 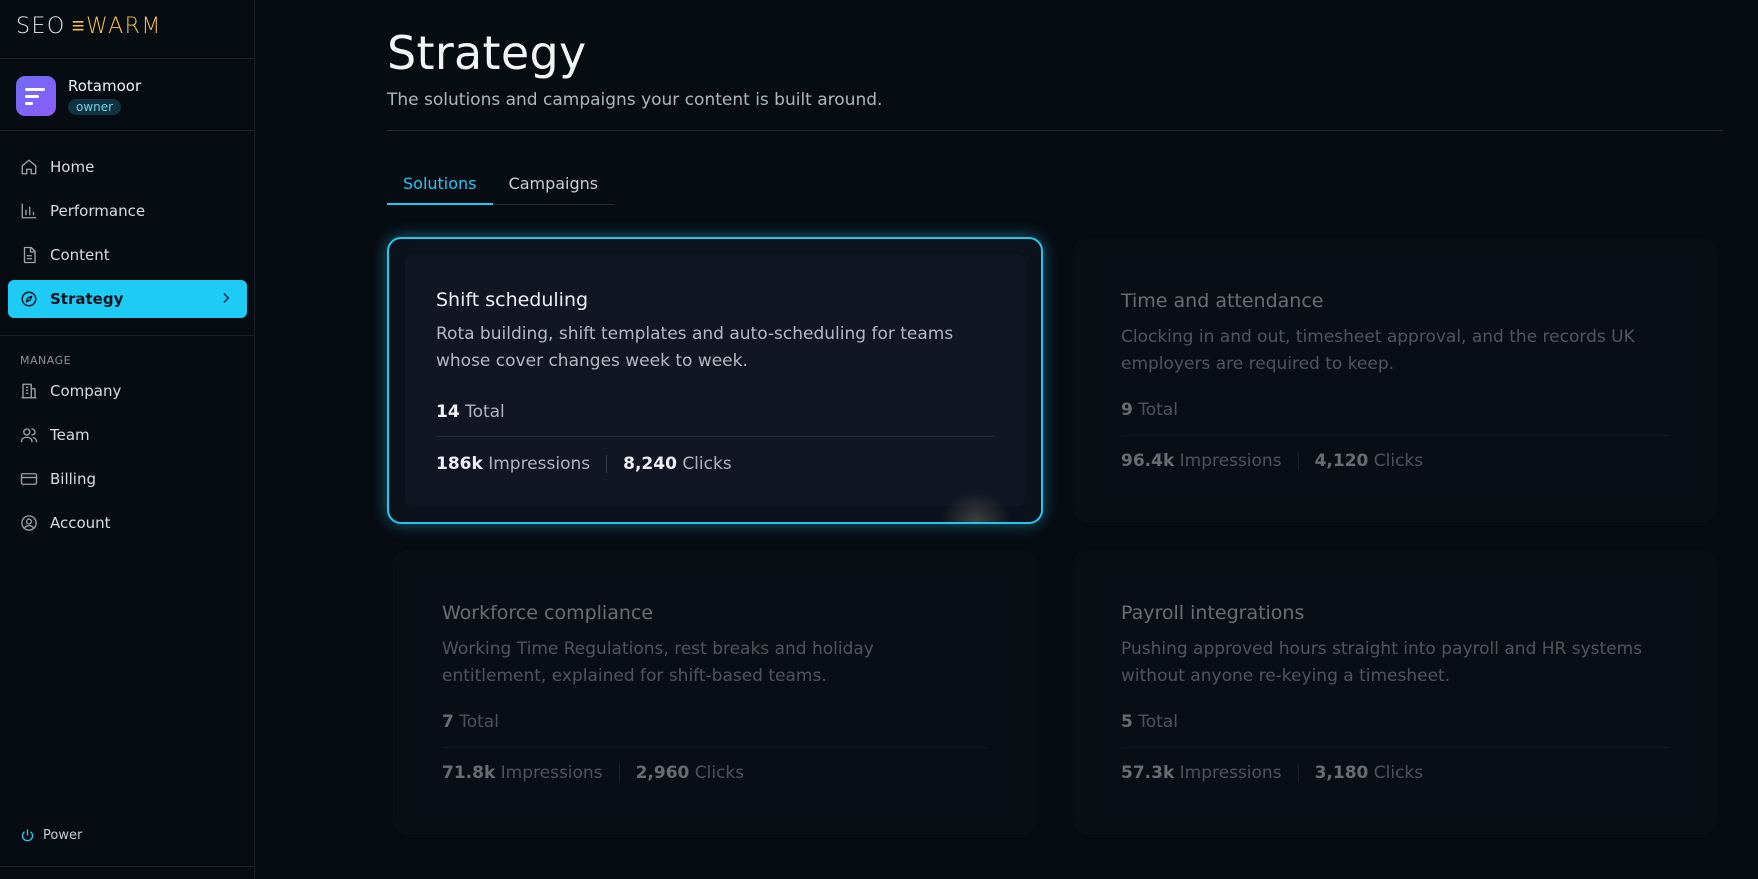 What do you see at coordinates (226, 298) in the screenshot?
I see `chevron-right-icon` at bounding box center [226, 298].